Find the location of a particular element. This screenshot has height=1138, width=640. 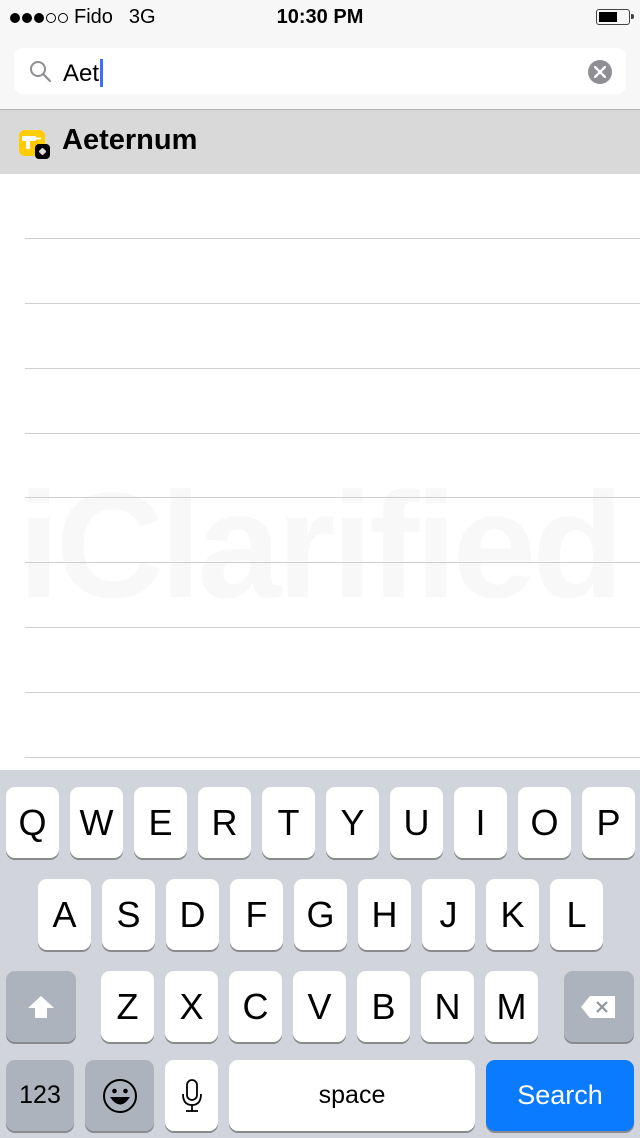

search-input: Aet is located at coordinates (320, 71).